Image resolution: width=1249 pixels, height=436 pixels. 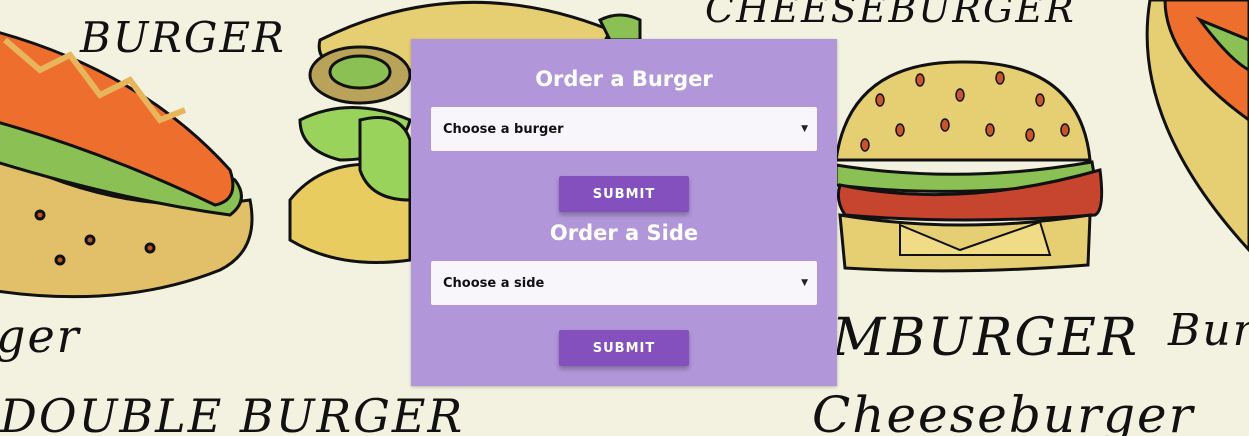 What do you see at coordinates (624, 79) in the screenshot?
I see `order-burger-title: Order a Burger` at bounding box center [624, 79].